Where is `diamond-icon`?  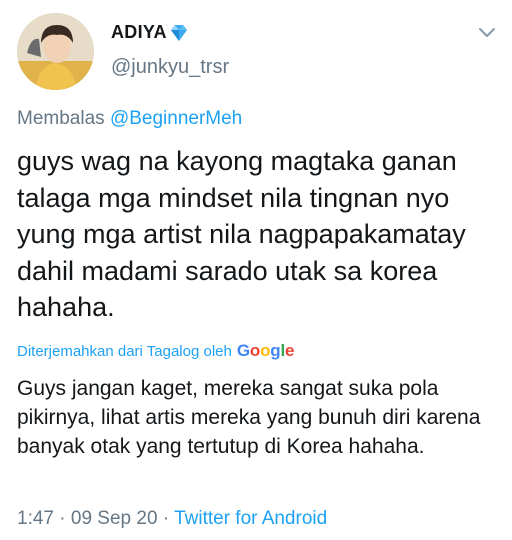
diamond-icon is located at coordinates (178, 32).